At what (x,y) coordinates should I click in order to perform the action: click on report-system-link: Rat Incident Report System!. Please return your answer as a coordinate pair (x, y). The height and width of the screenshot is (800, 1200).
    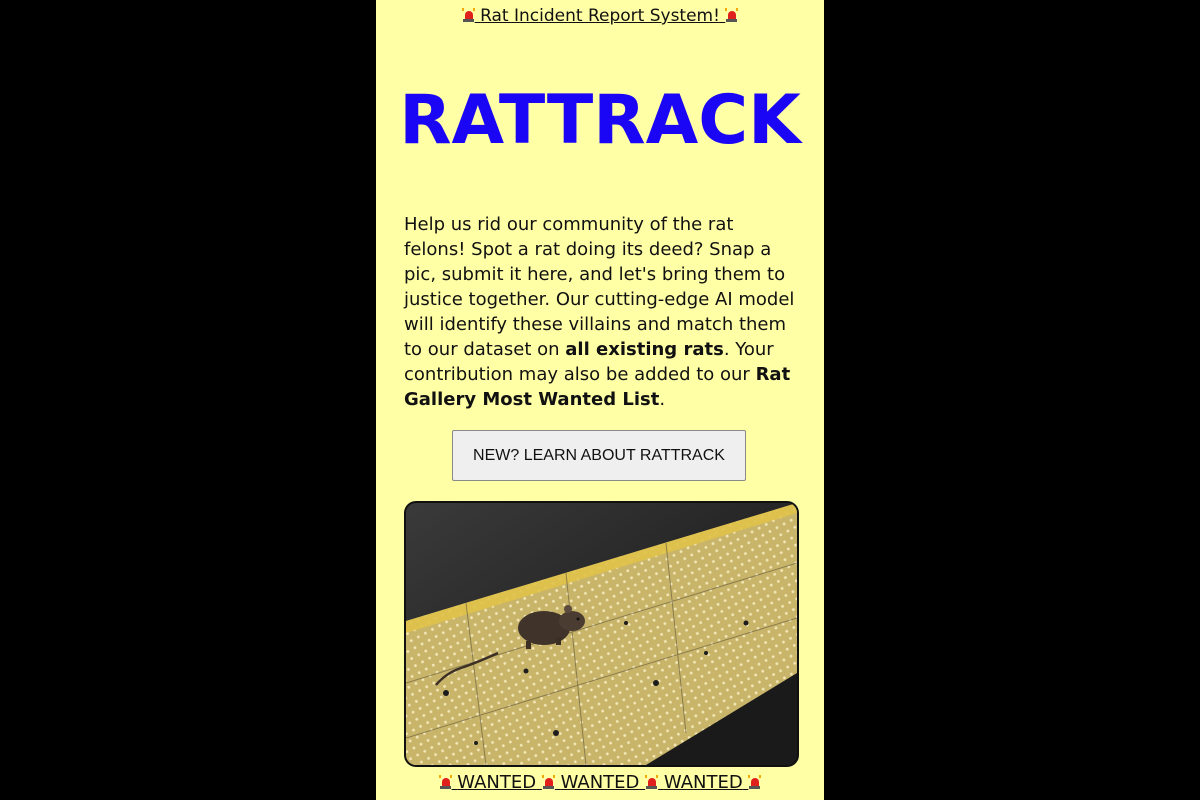
    Looking at the image, I should click on (600, 16).